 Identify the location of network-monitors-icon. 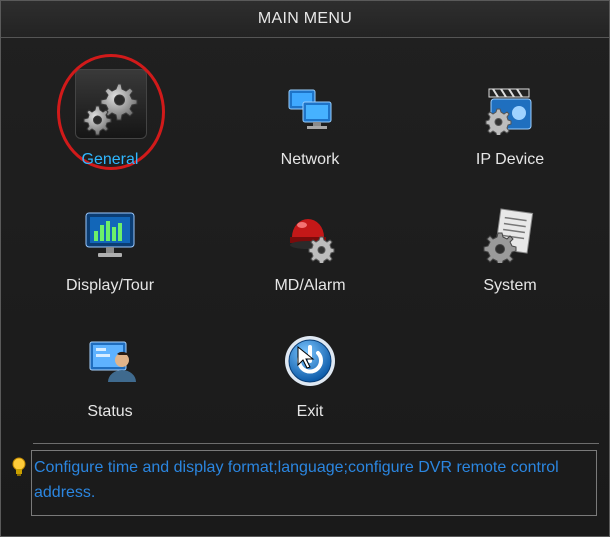
(310, 109).